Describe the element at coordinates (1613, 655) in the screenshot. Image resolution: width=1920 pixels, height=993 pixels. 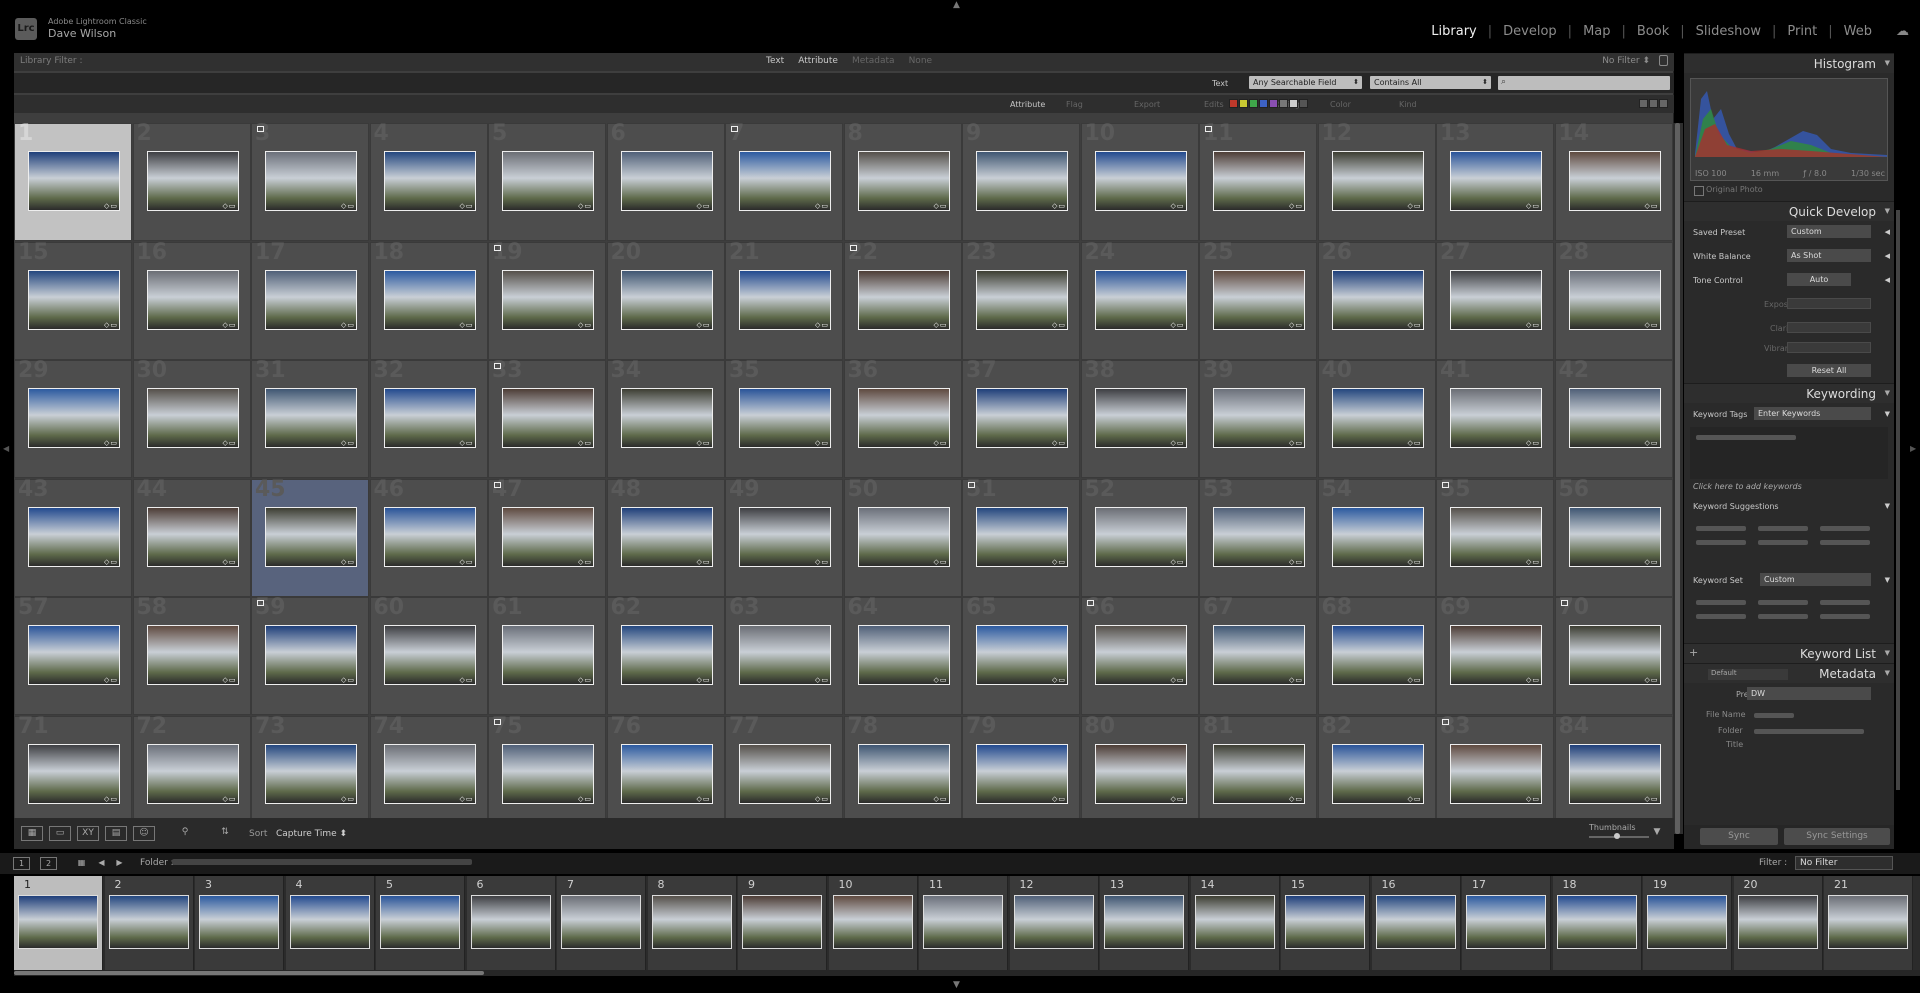
I see `grid-cell: 70 ◇▭` at that location.